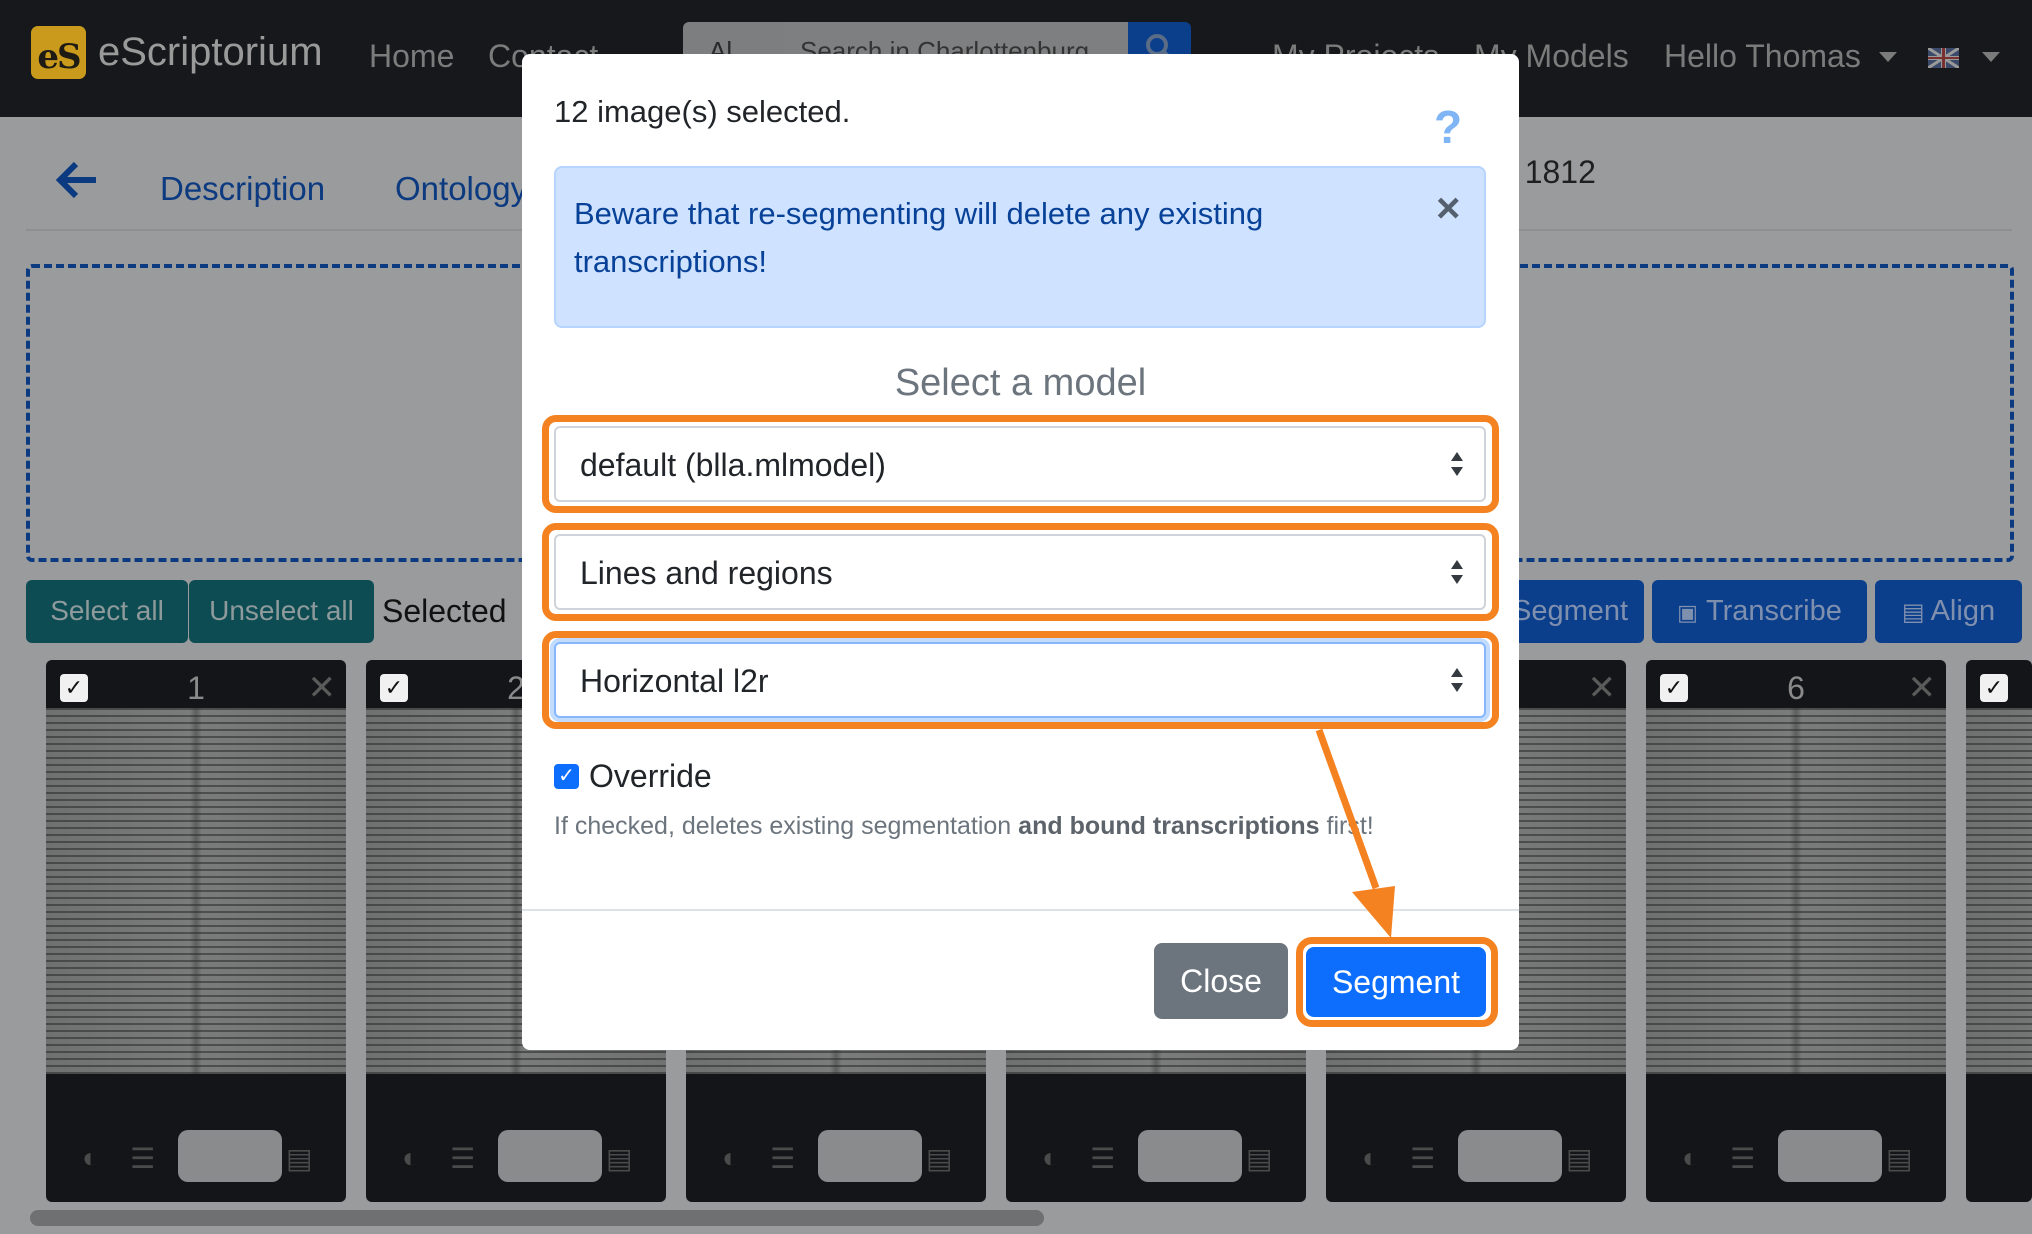  What do you see at coordinates (537, 1218) in the screenshot?
I see `horizontal-scrollbar` at bounding box center [537, 1218].